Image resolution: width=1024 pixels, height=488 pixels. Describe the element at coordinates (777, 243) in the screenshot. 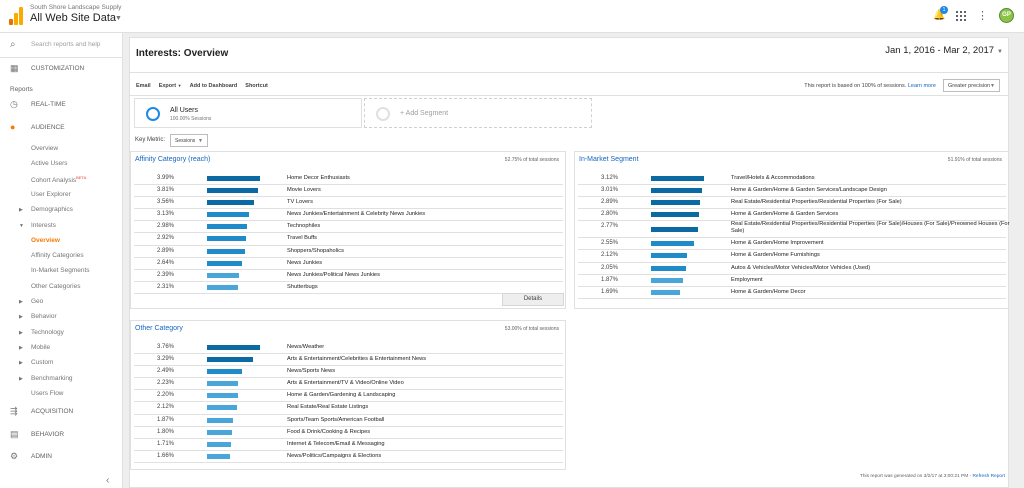

I see `row-category-label: Home & Garden/Home Improvement` at that location.